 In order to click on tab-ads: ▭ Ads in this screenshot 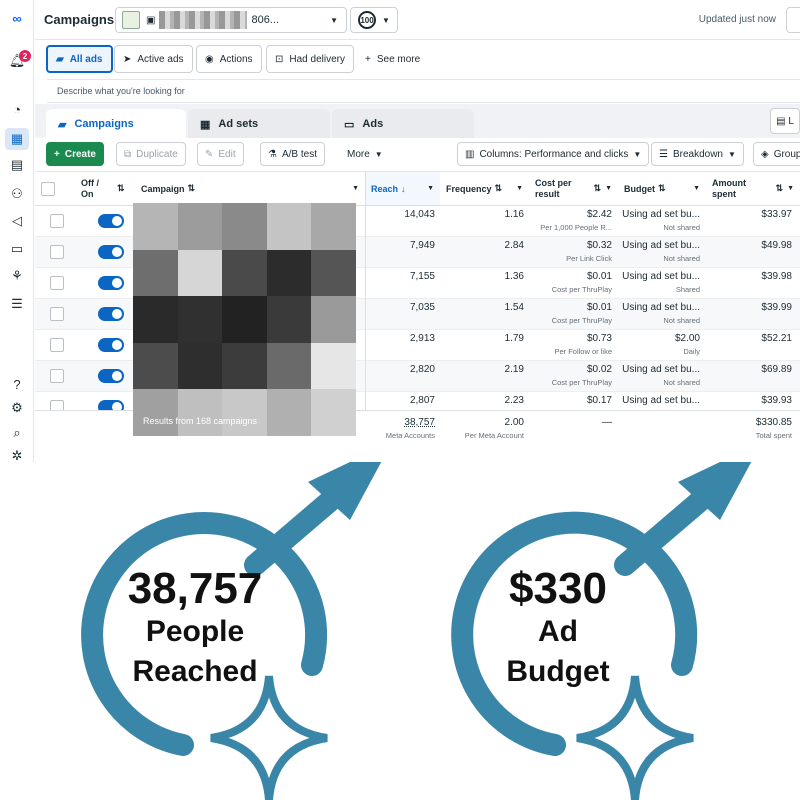, I will do `click(403, 124)`.